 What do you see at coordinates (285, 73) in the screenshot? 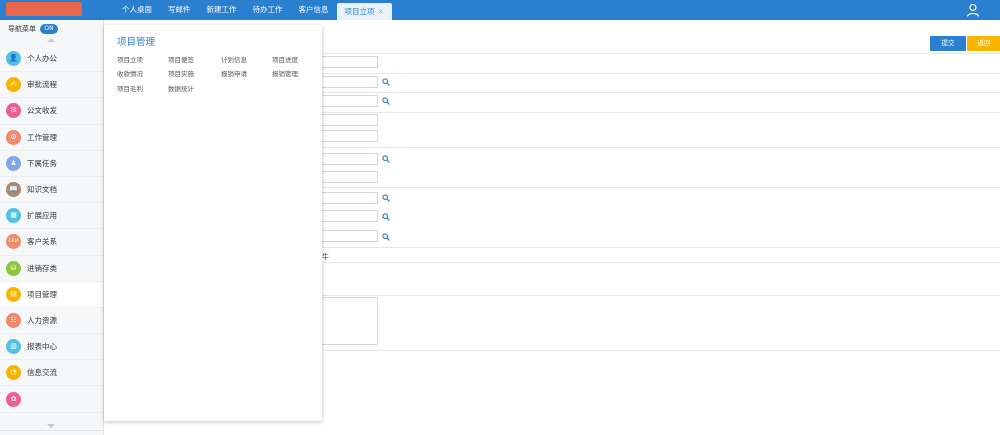
I see `submenu-item-expense-management: 报销管理` at bounding box center [285, 73].